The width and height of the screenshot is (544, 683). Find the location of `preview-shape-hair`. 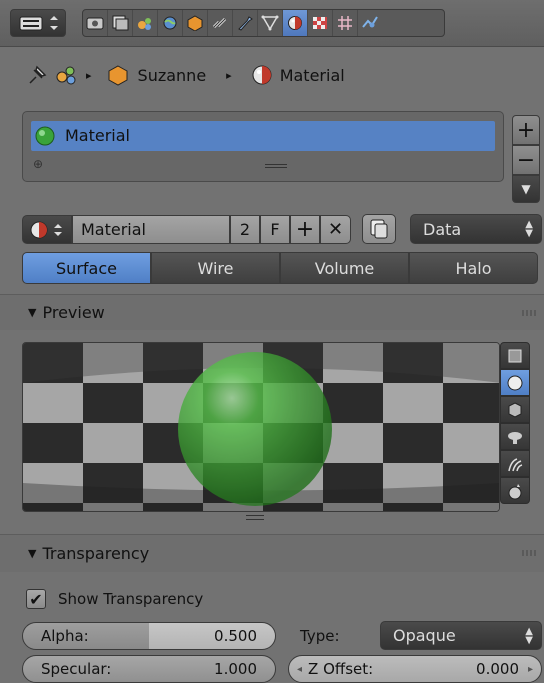

preview-shape-hair is located at coordinates (515, 463).